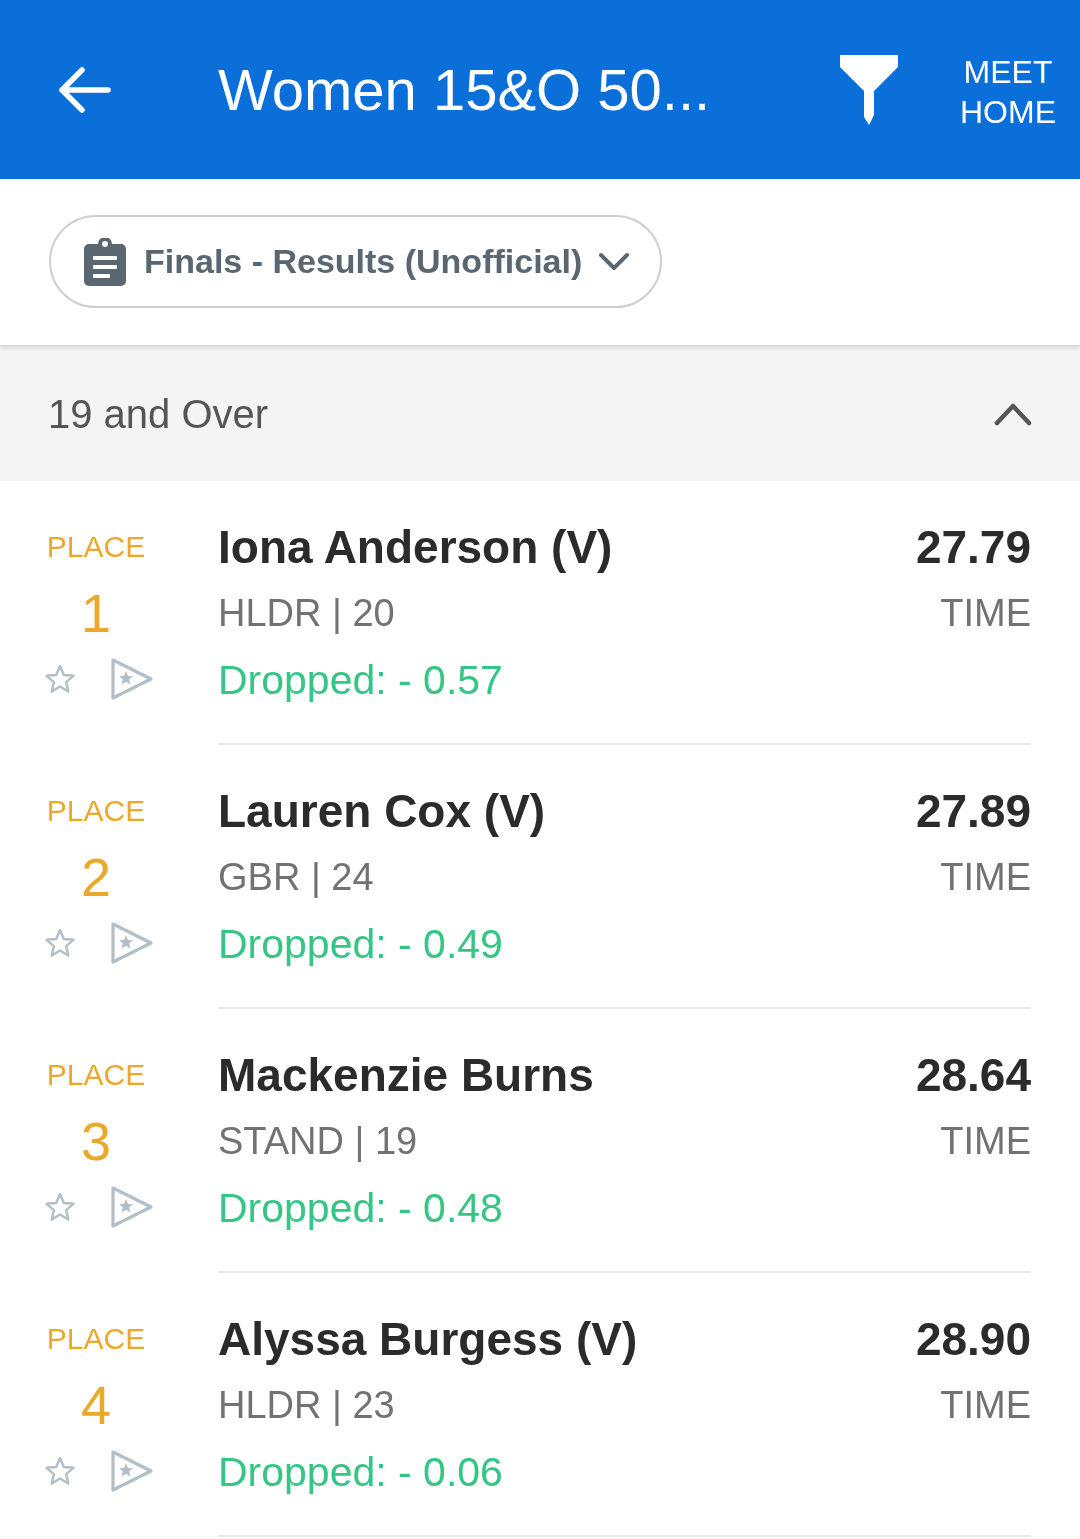 The image size is (1080, 1539). What do you see at coordinates (415, 546) in the screenshot?
I see `swimmer-name: Iona Anderson (V)` at bounding box center [415, 546].